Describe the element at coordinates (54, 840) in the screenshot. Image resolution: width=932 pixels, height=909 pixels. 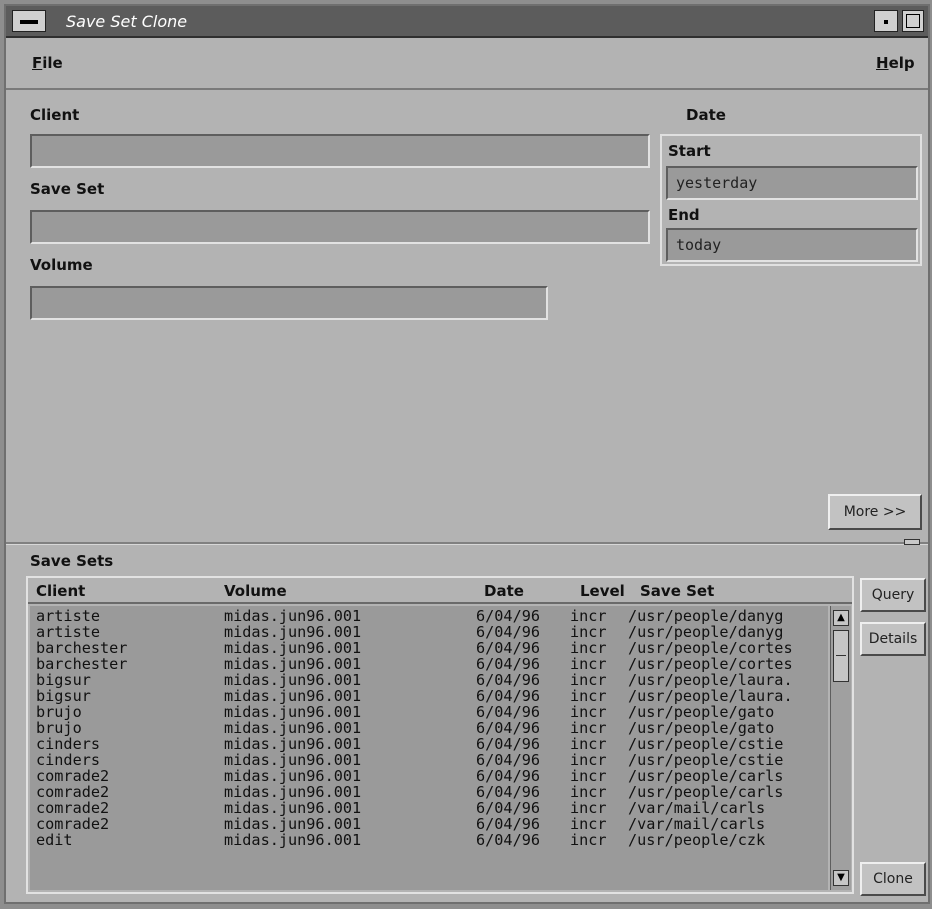
I see `table-cell: edit` at that location.